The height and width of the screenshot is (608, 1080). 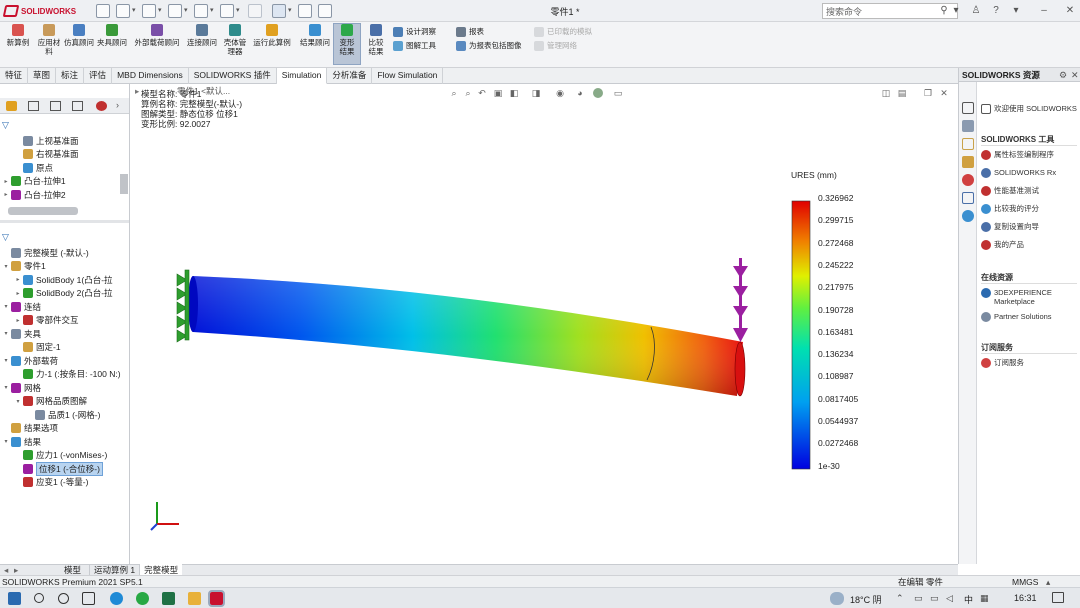 What do you see at coordinates (1029, 109) in the screenshot?
I see `welcome-link: 欢迎使用 SOLIDWORKS` at bounding box center [1029, 109].